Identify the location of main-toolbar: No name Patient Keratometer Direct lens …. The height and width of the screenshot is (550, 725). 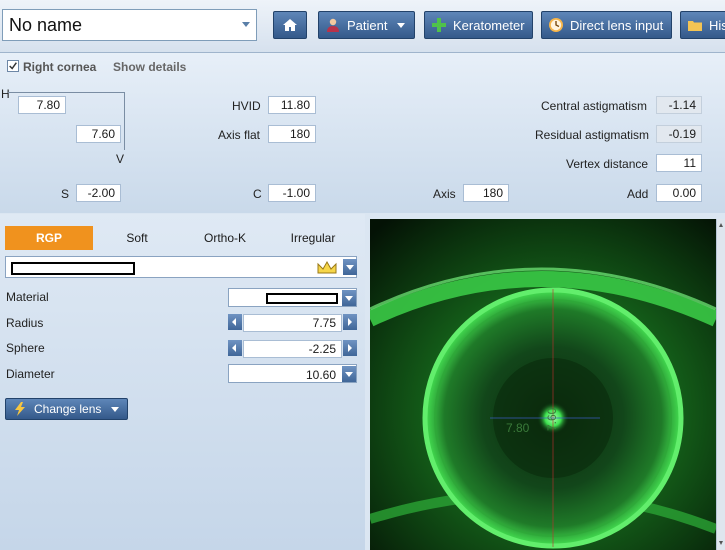
(362, 26).